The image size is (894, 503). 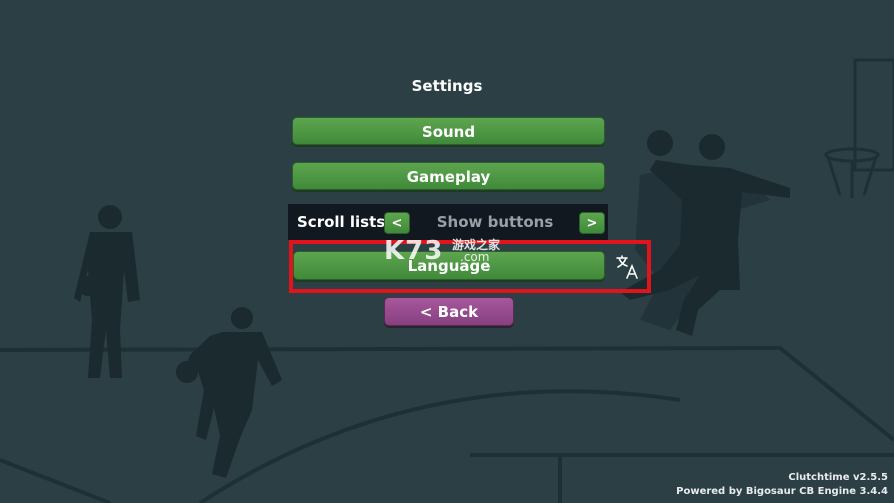 I want to click on sound-button: Sound, so click(x=448, y=131).